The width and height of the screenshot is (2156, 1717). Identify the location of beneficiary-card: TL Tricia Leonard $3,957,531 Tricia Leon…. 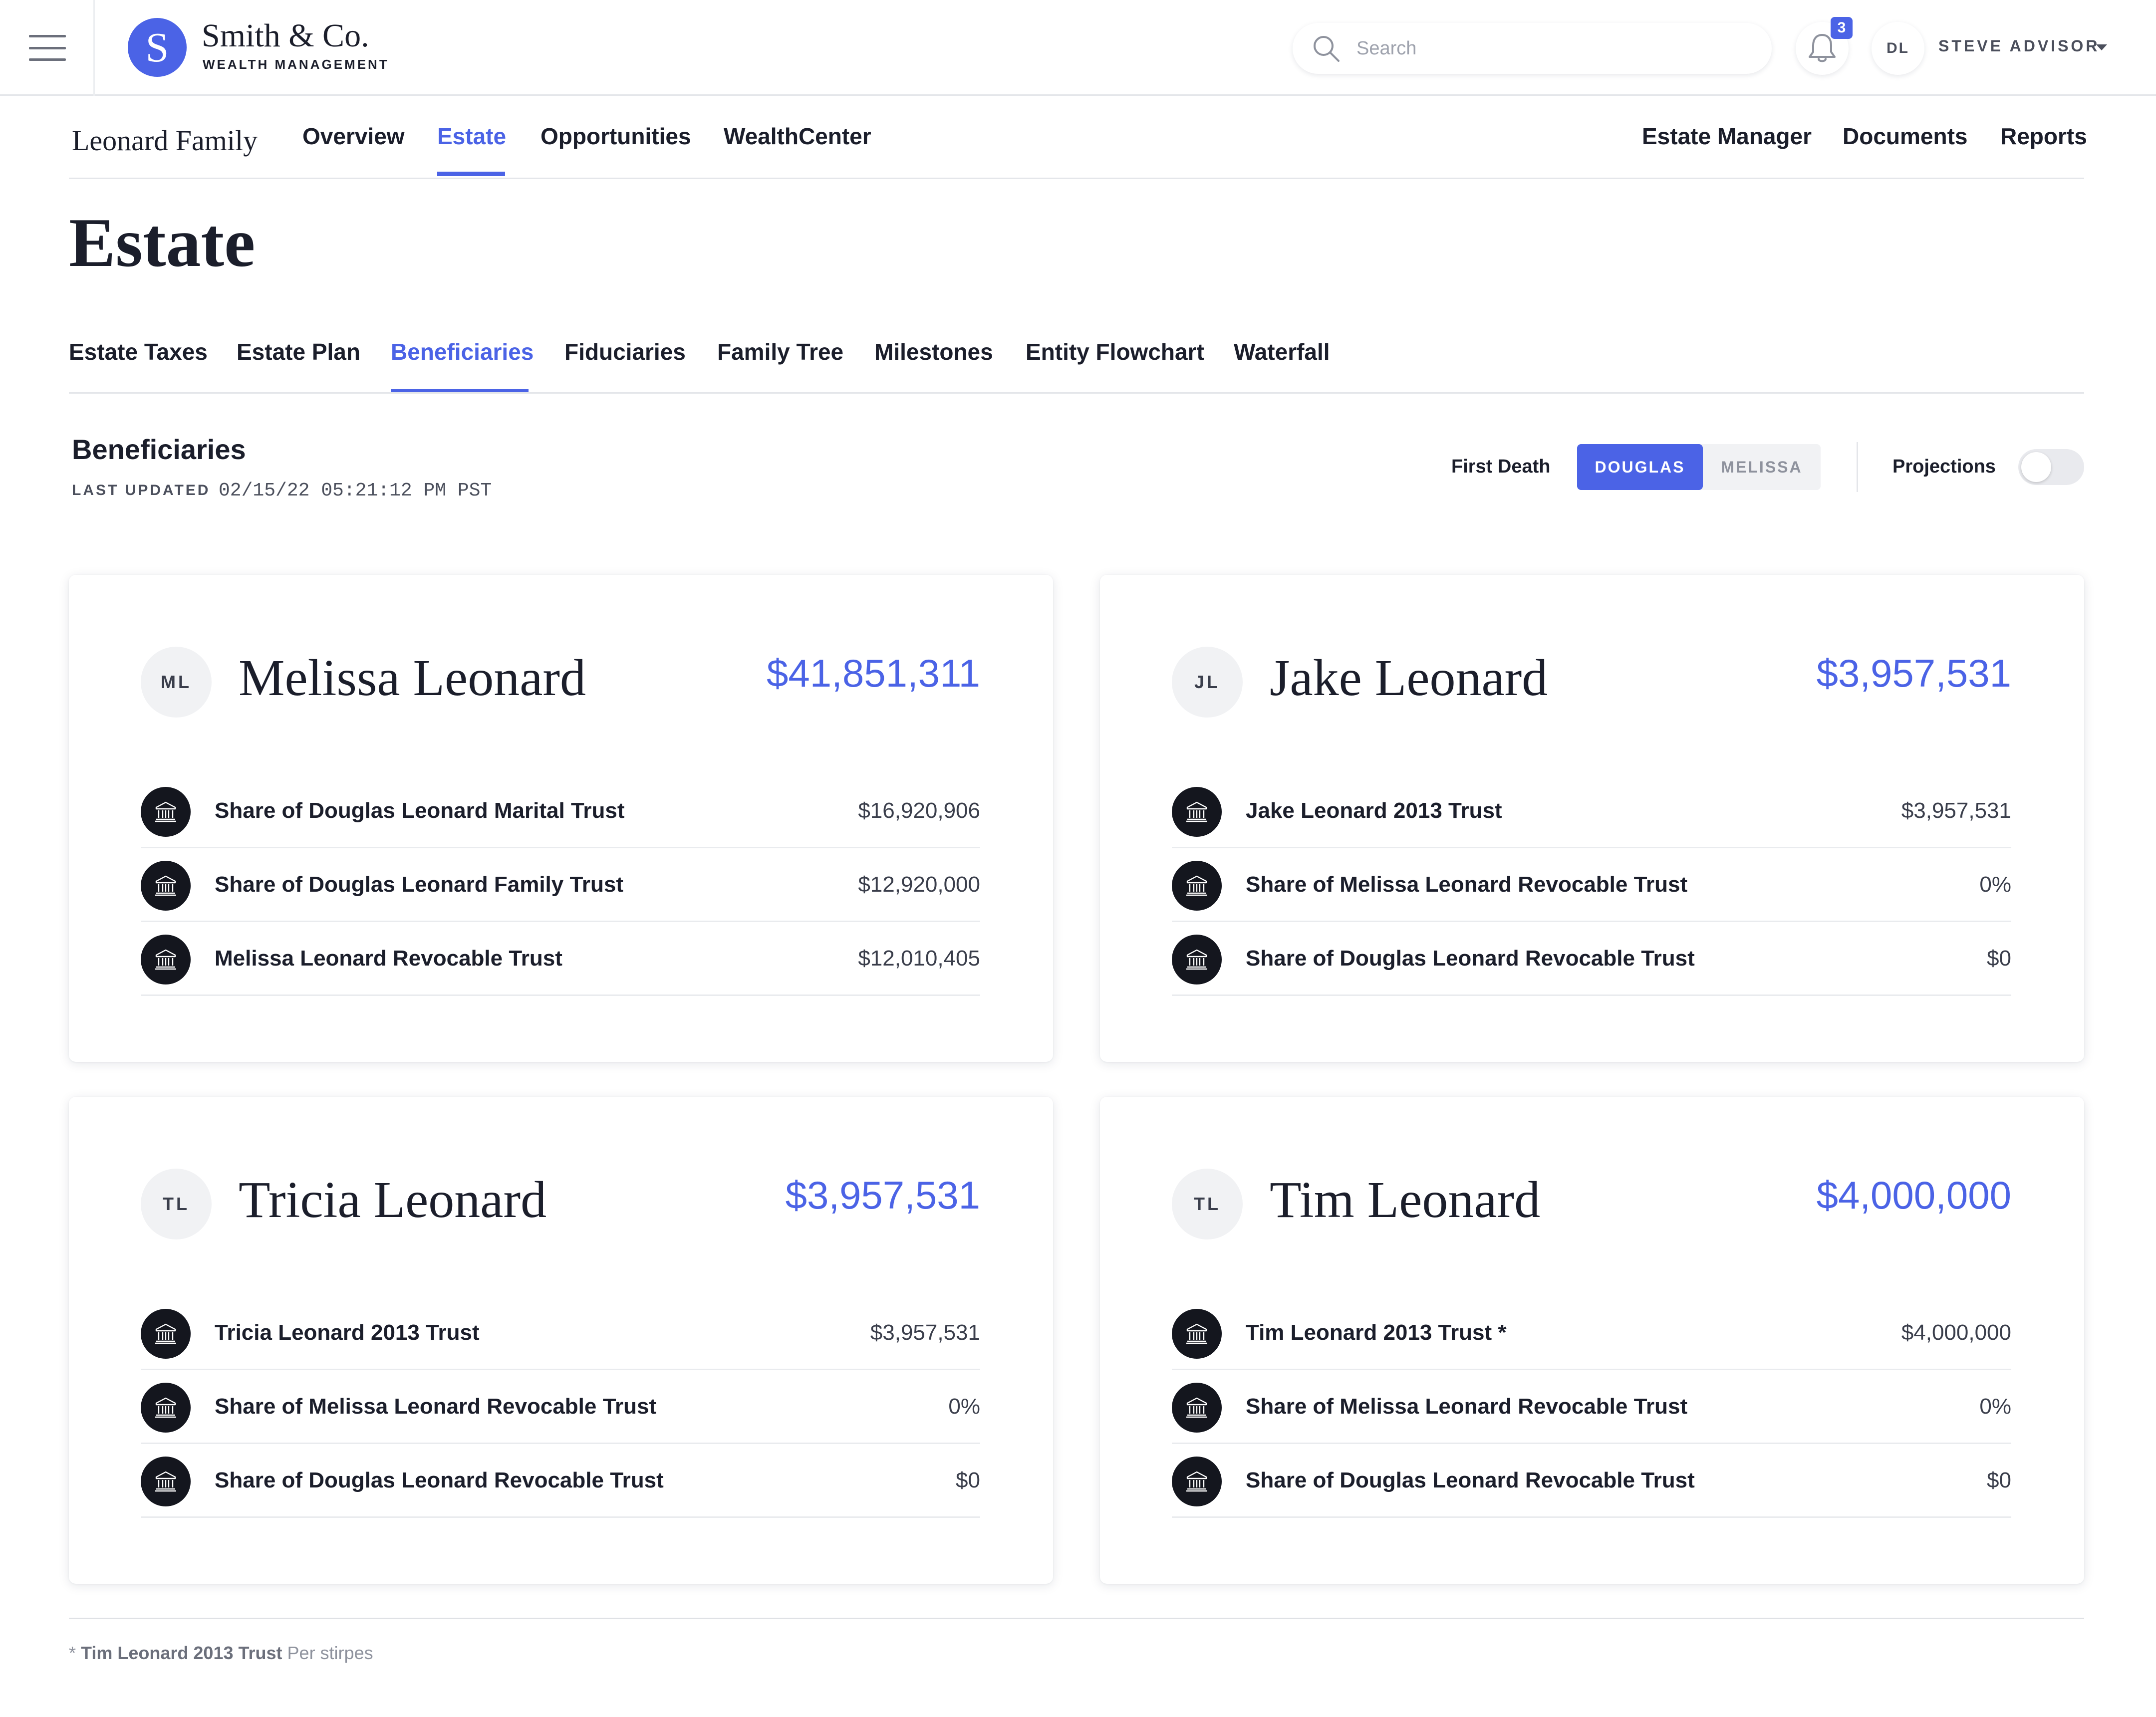
(561, 1340).